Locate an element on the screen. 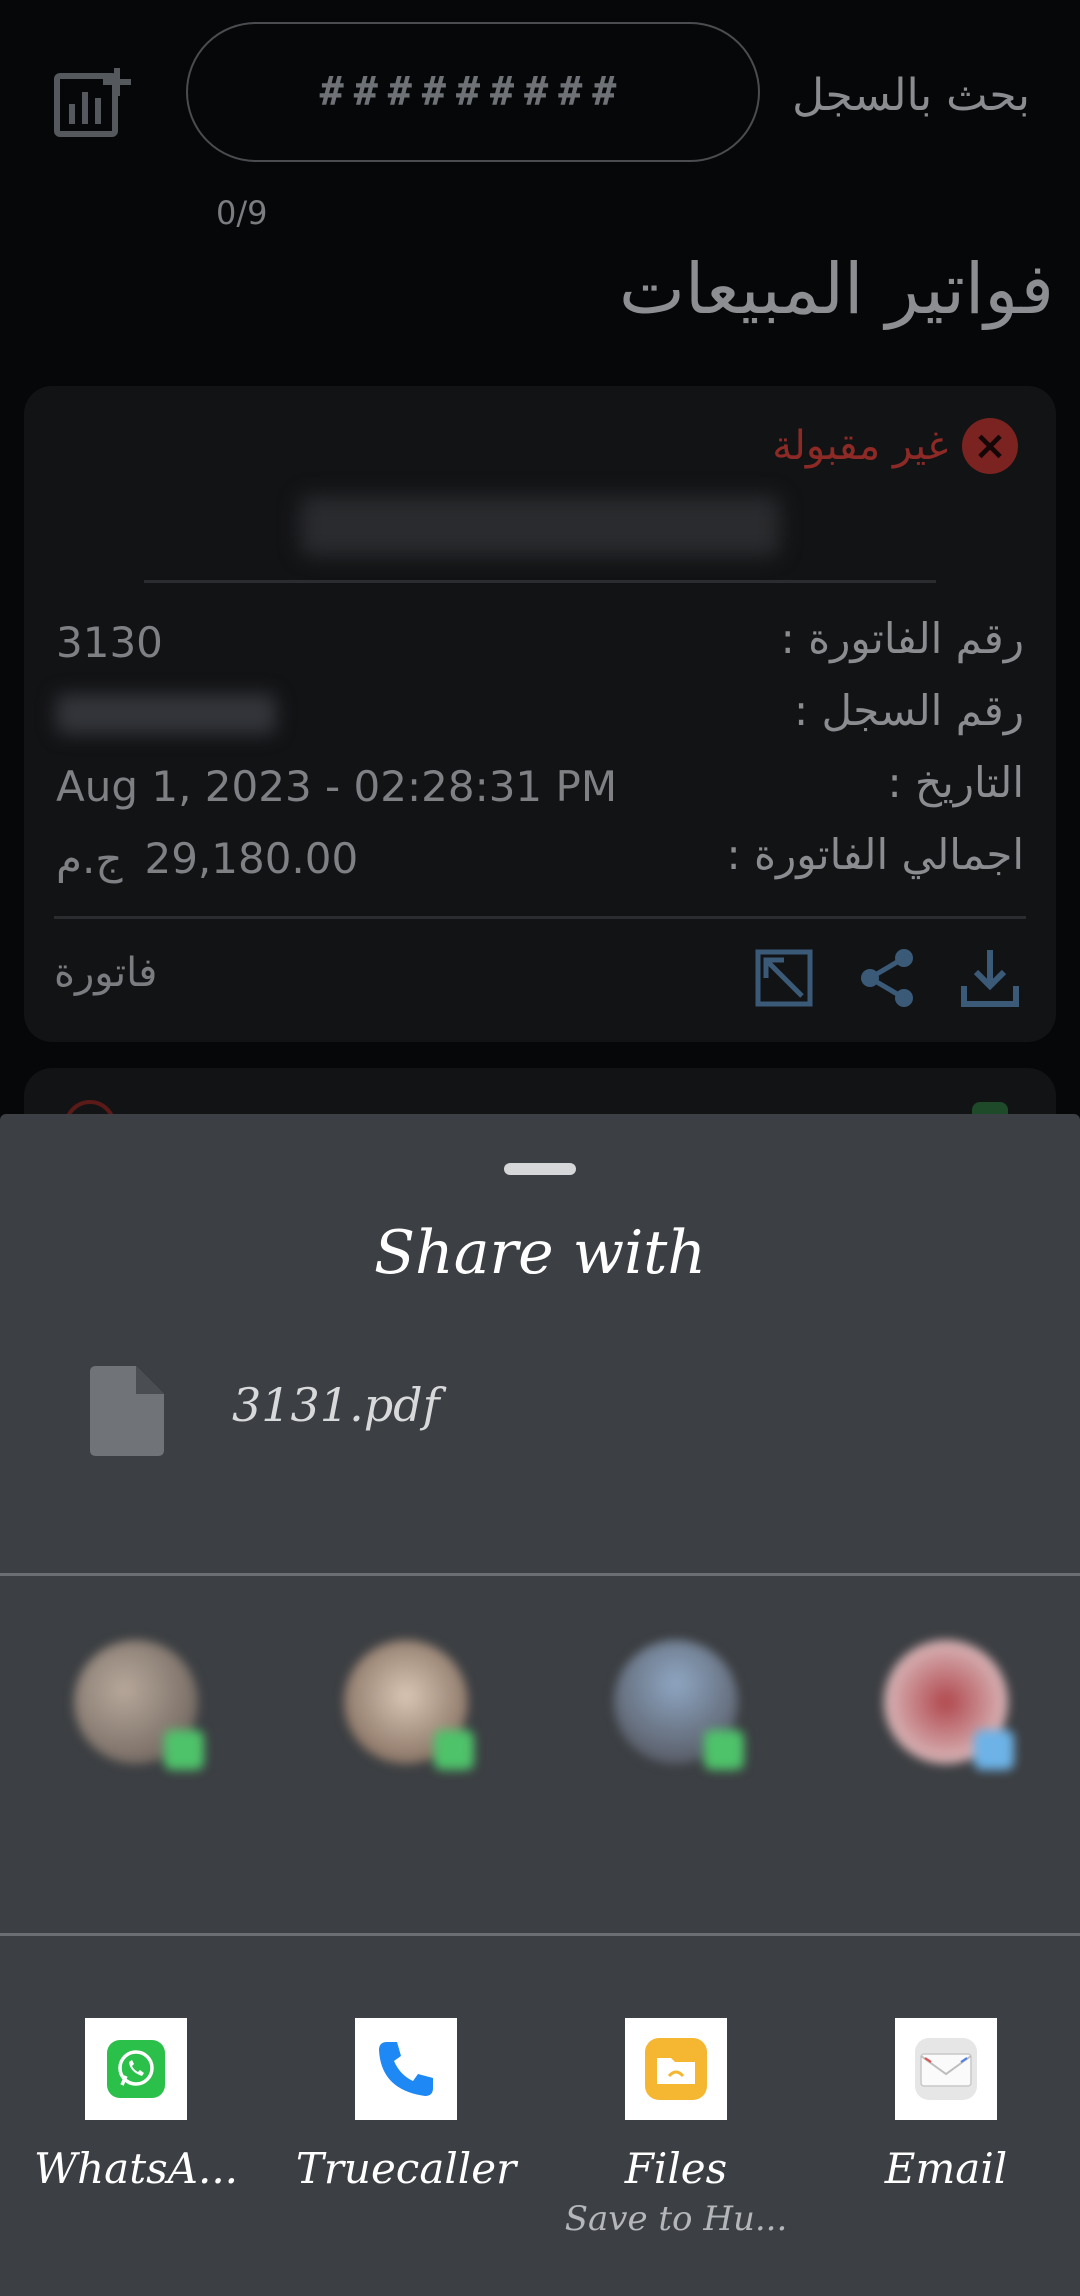 The width and height of the screenshot is (1080, 2296). download-icon is located at coordinates (990, 978).